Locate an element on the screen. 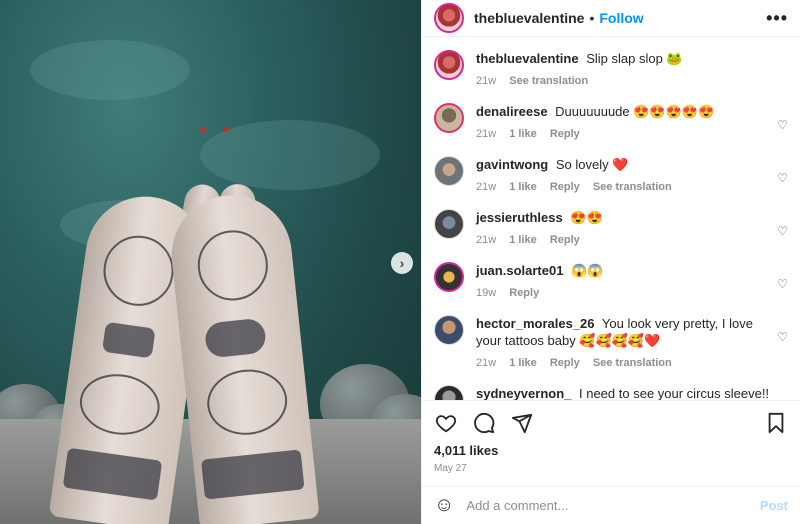 Image resolution: width=800 pixels, height=524 pixels. comment-item: juan.solarte01 😱😱 19w Reply ♡ is located at coordinates (611, 275).